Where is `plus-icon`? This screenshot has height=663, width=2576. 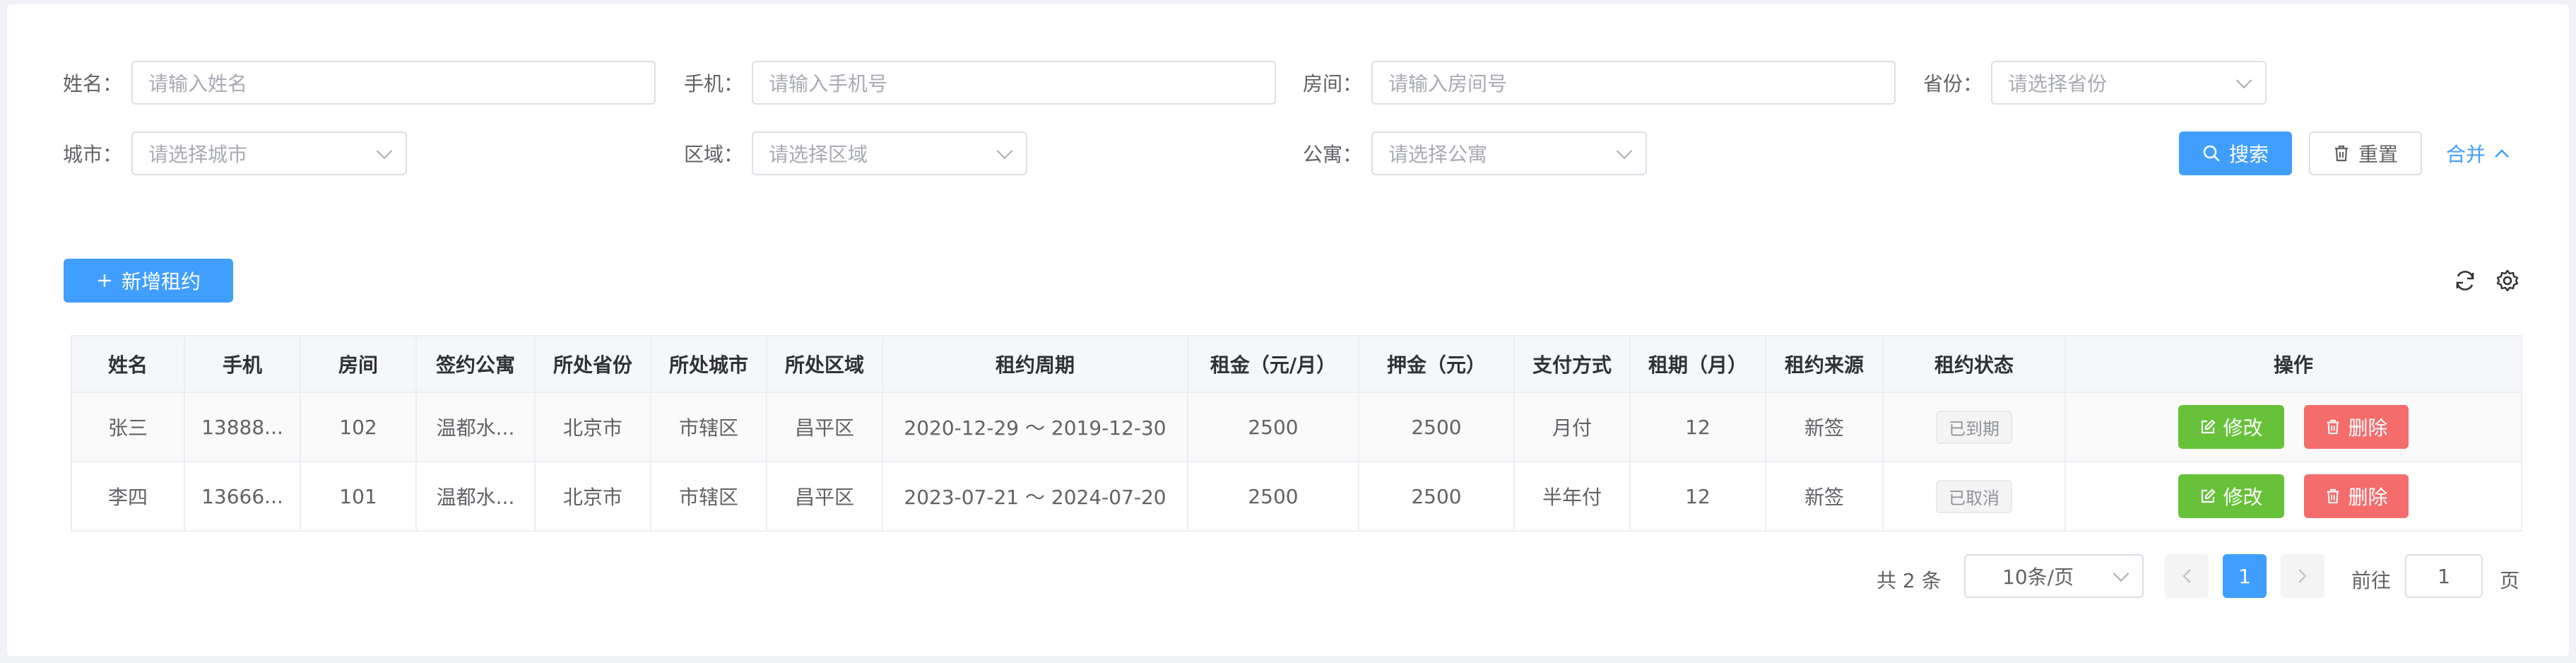
plus-icon is located at coordinates (104, 280).